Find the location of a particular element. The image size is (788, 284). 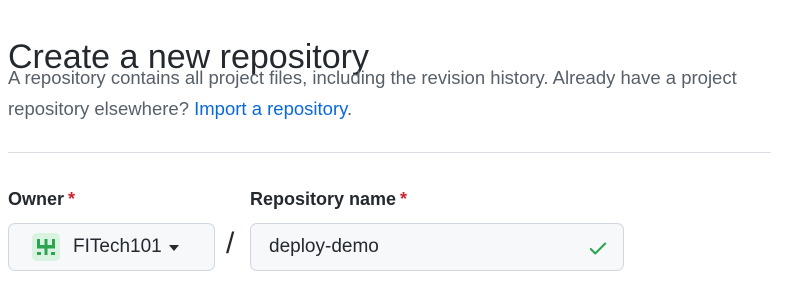

repository-name-input is located at coordinates (437, 247).